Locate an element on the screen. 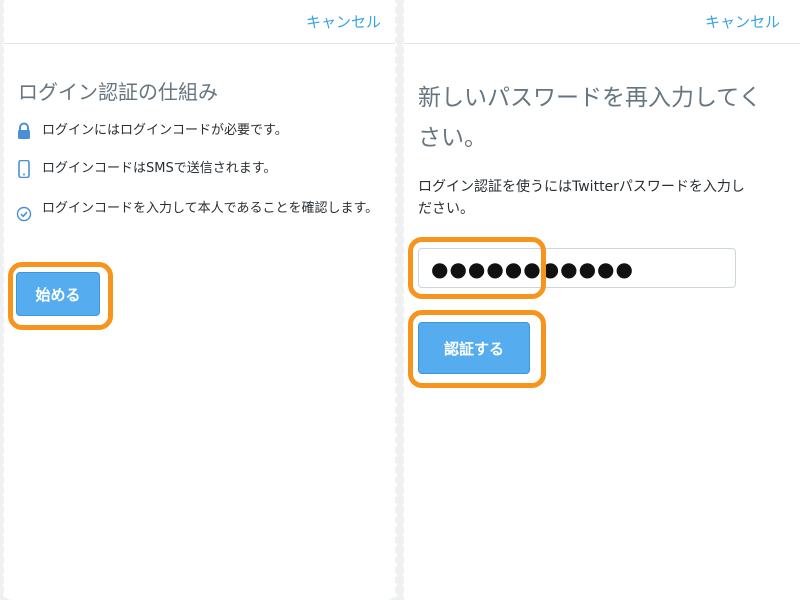 Image resolution: width=800 pixels, height=600 pixels. verify-button: 認証する is located at coordinates (474, 348).